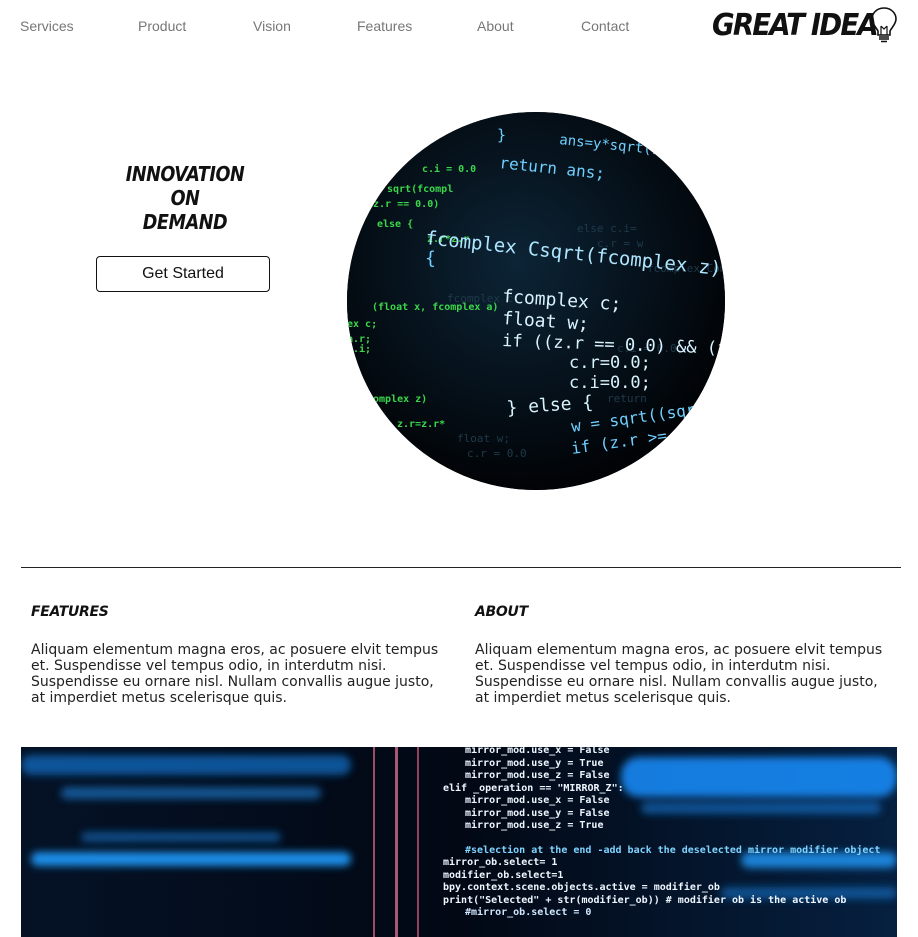 The image size is (918, 937). Describe the element at coordinates (272, 26) in the screenshot. I see `nav-link-vision: Vision` at that location.